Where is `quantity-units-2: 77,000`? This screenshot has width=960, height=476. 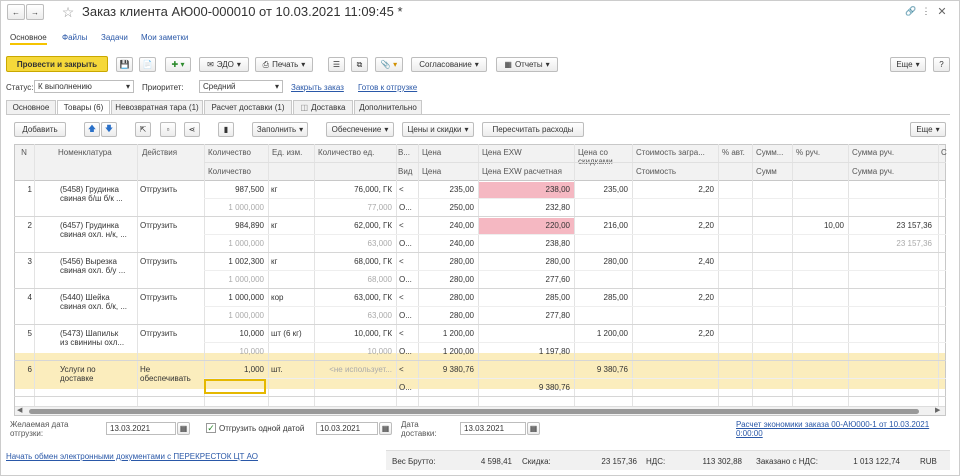
quantity-units-2: 77,000 is located at coordinates (354, 207).